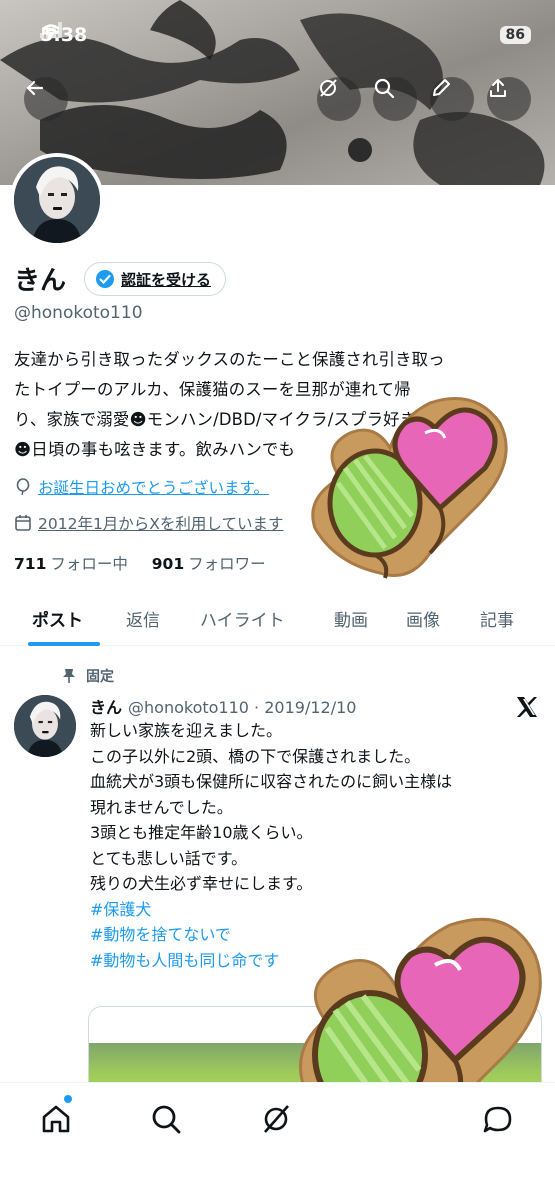  What do you see at coordinates (229, 359) in the screenshot?
I see `bio-line: 友達から引き取ったダックスのたーこと保護され引き取っ` at bounding box center [229, 359].